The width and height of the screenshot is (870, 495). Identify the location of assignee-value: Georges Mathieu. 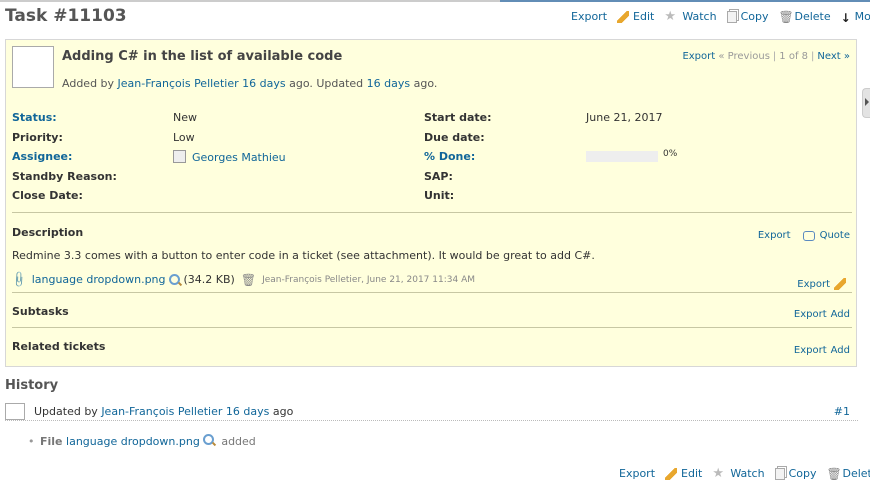
(229, 157).